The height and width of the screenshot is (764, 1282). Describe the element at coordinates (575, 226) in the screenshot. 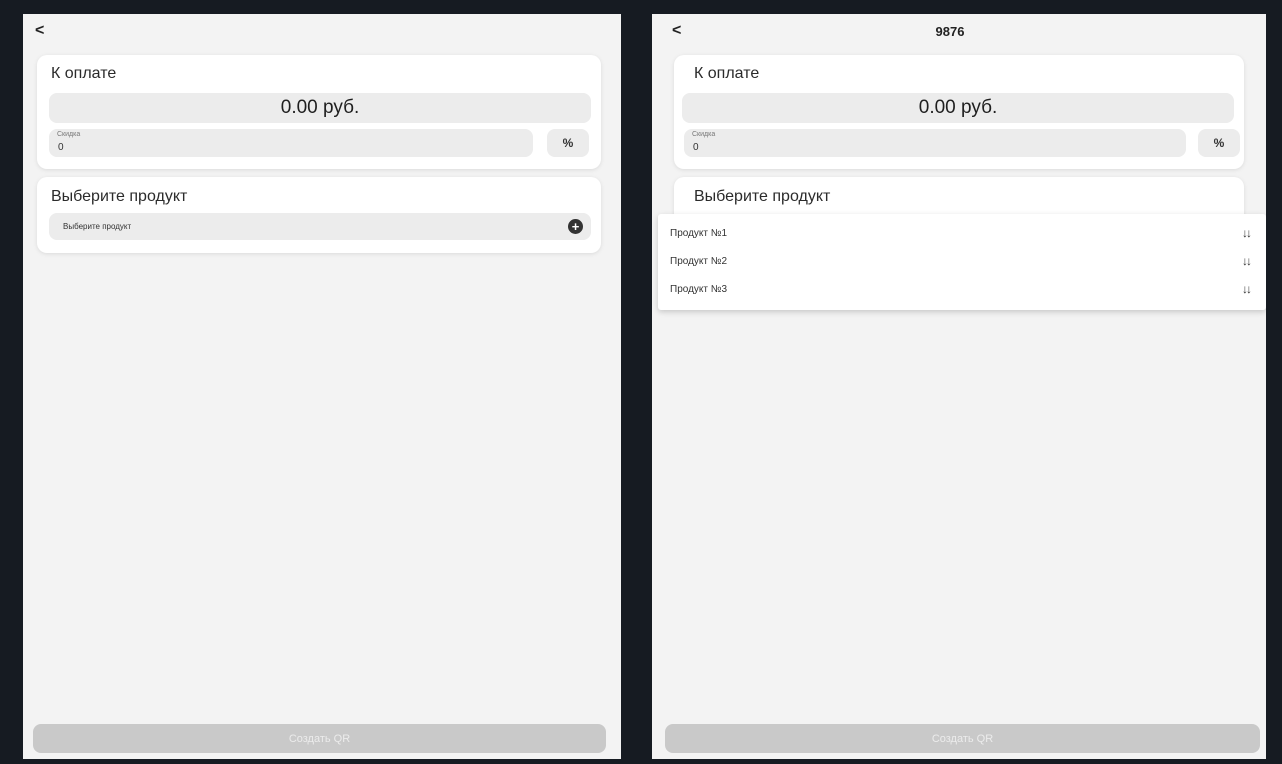

I see `plus-circle-icon: +` at that location.